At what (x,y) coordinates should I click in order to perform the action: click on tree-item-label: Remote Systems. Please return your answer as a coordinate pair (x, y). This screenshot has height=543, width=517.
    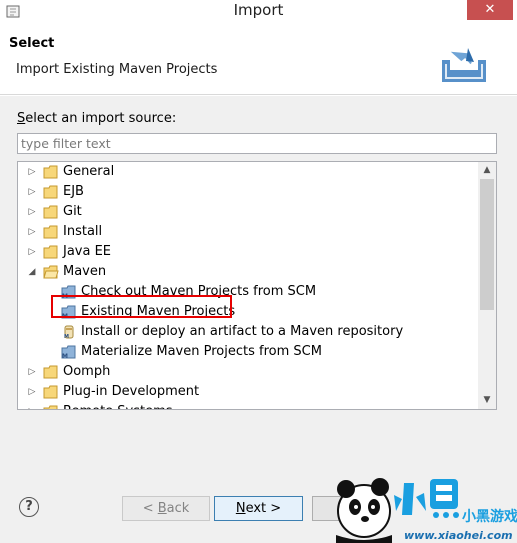
    Looking at the image, I should click on (118, 405).